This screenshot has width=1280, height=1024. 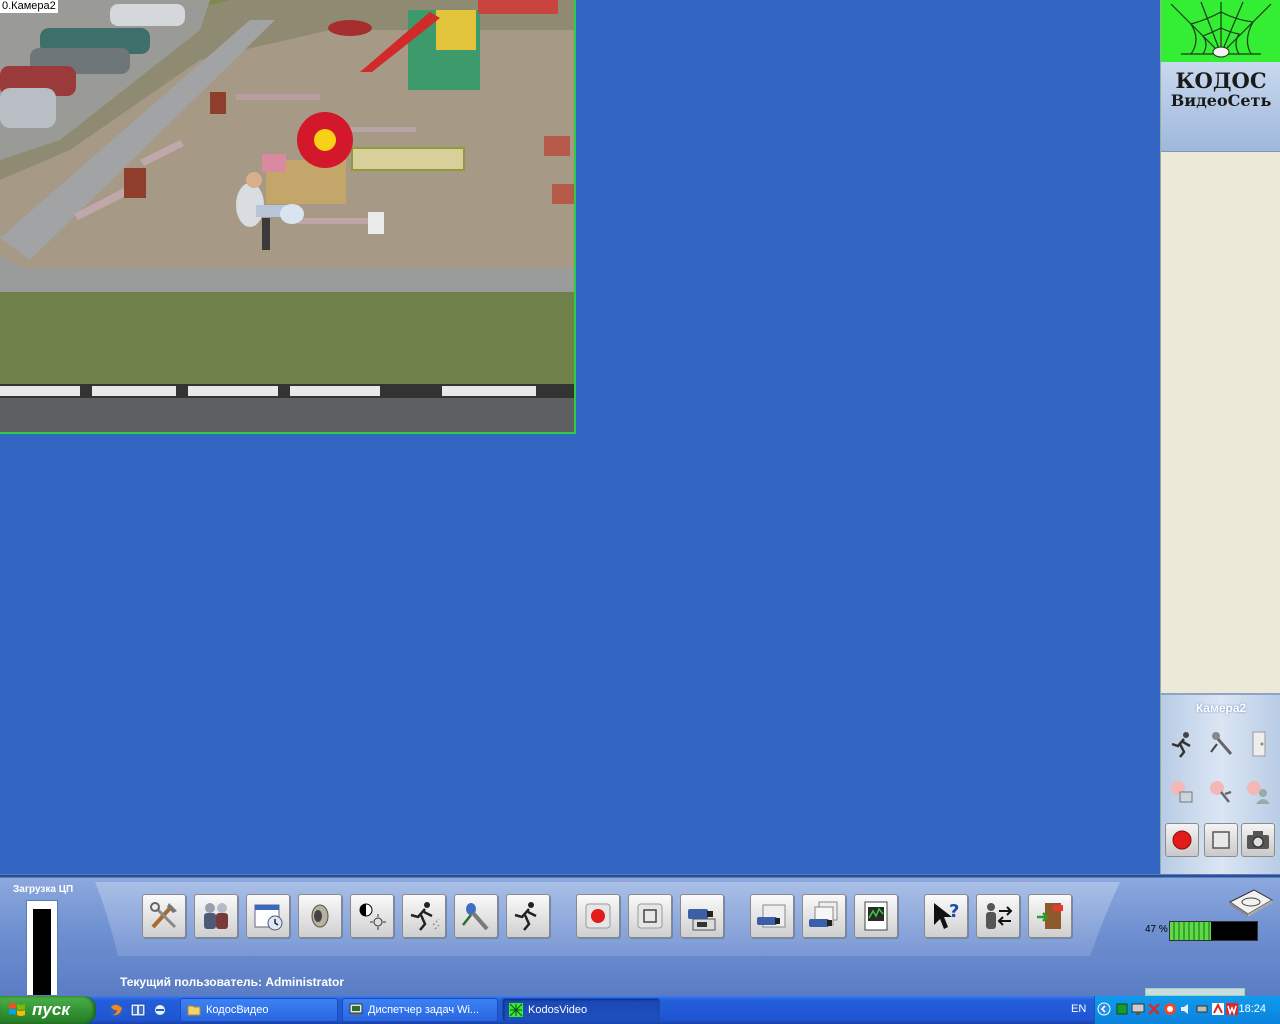 I want to click on scheduler-icon, so click(x=268, y=917).